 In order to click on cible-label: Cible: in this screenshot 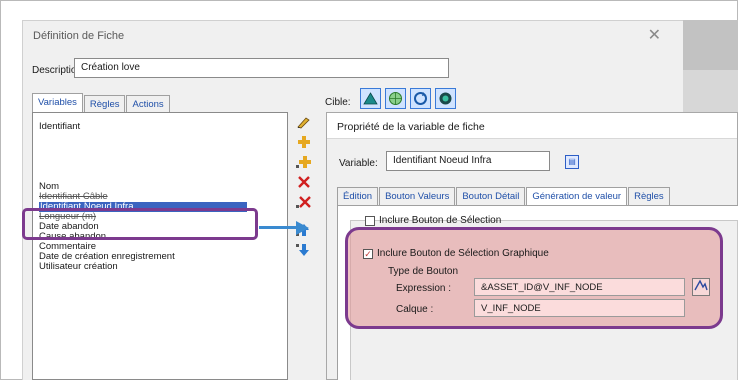, I will do `click(338, 102)`.